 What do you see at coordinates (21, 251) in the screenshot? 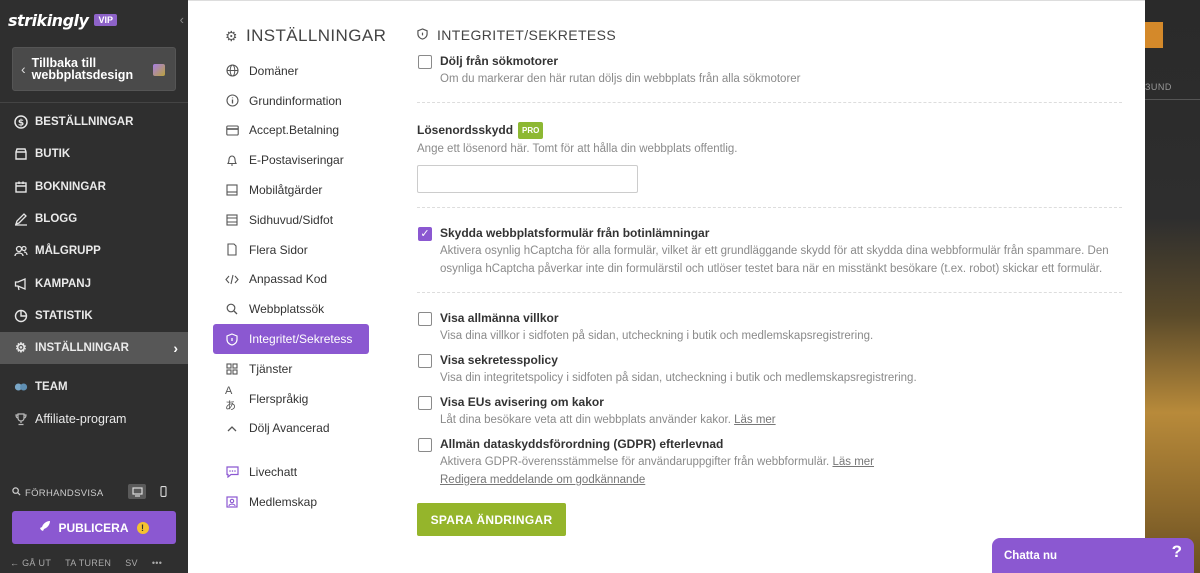
I see `users-icon` at bounding box center [21, 251].